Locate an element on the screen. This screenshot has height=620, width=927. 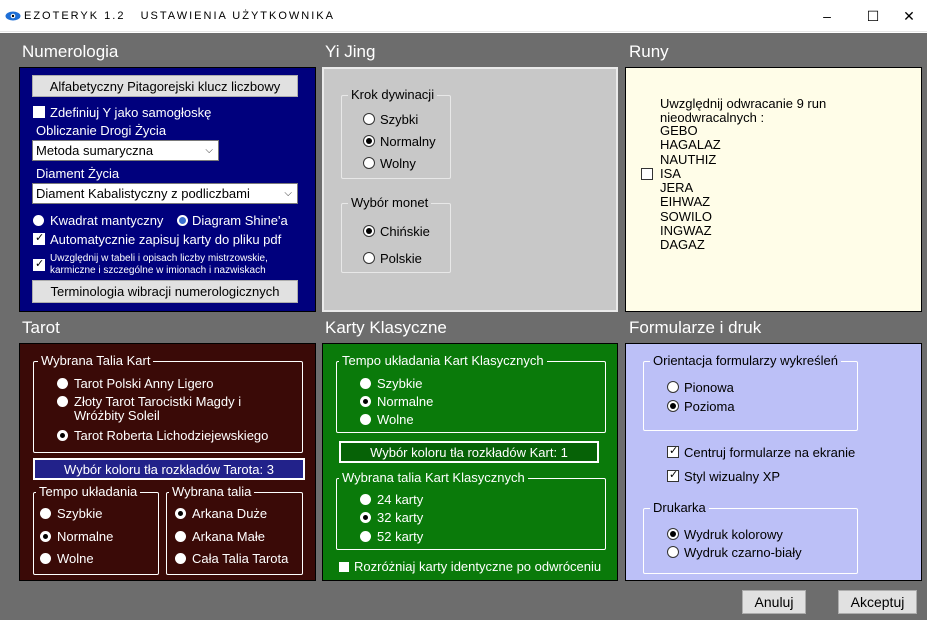
karty-tempo-normalne-radio: Normalne is located at coordinates (396, 401).